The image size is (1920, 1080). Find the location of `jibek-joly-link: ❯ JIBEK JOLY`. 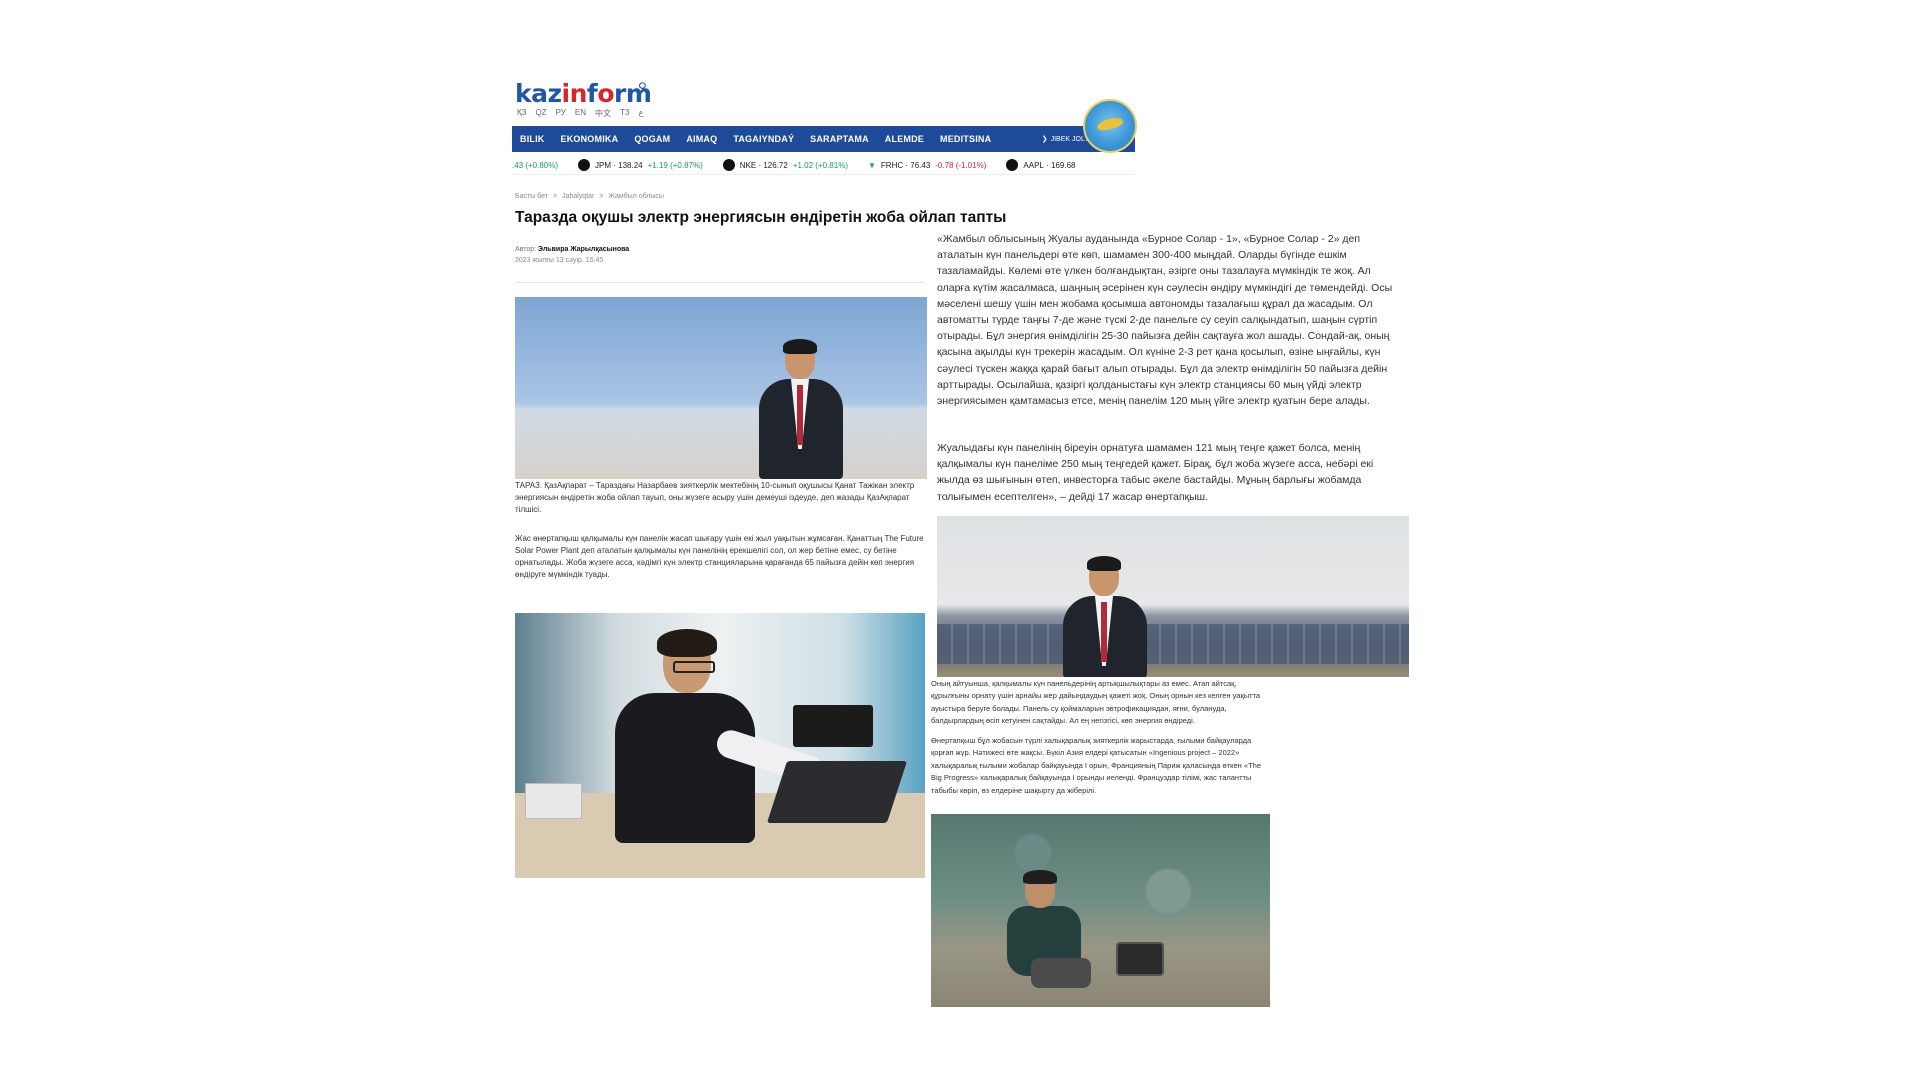

jibek-joly-link: ❯ JIBEK JOLY is located at coordinates (1065, 139).